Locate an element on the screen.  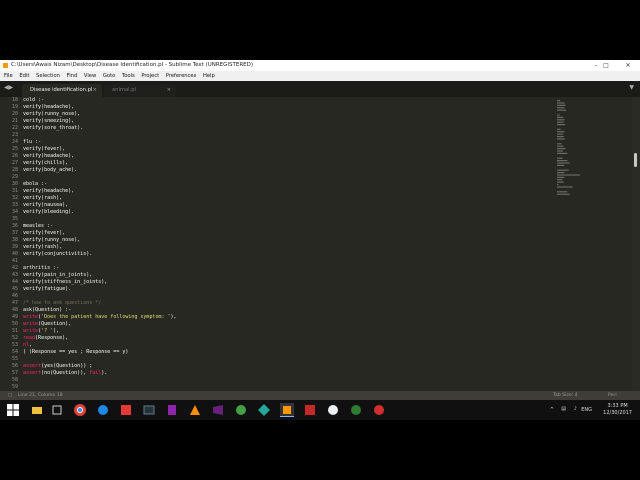
code-line: verify(stiffness_in_joints), is located at coordinates (100, 282).